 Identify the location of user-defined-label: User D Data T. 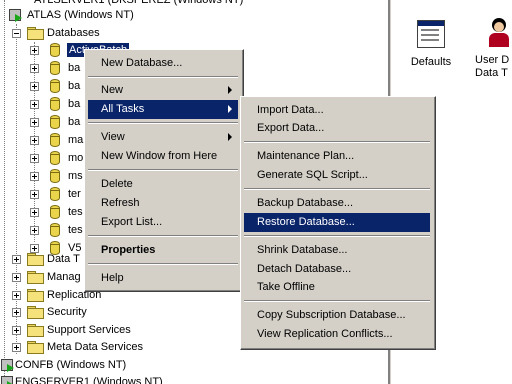
(492, 66).